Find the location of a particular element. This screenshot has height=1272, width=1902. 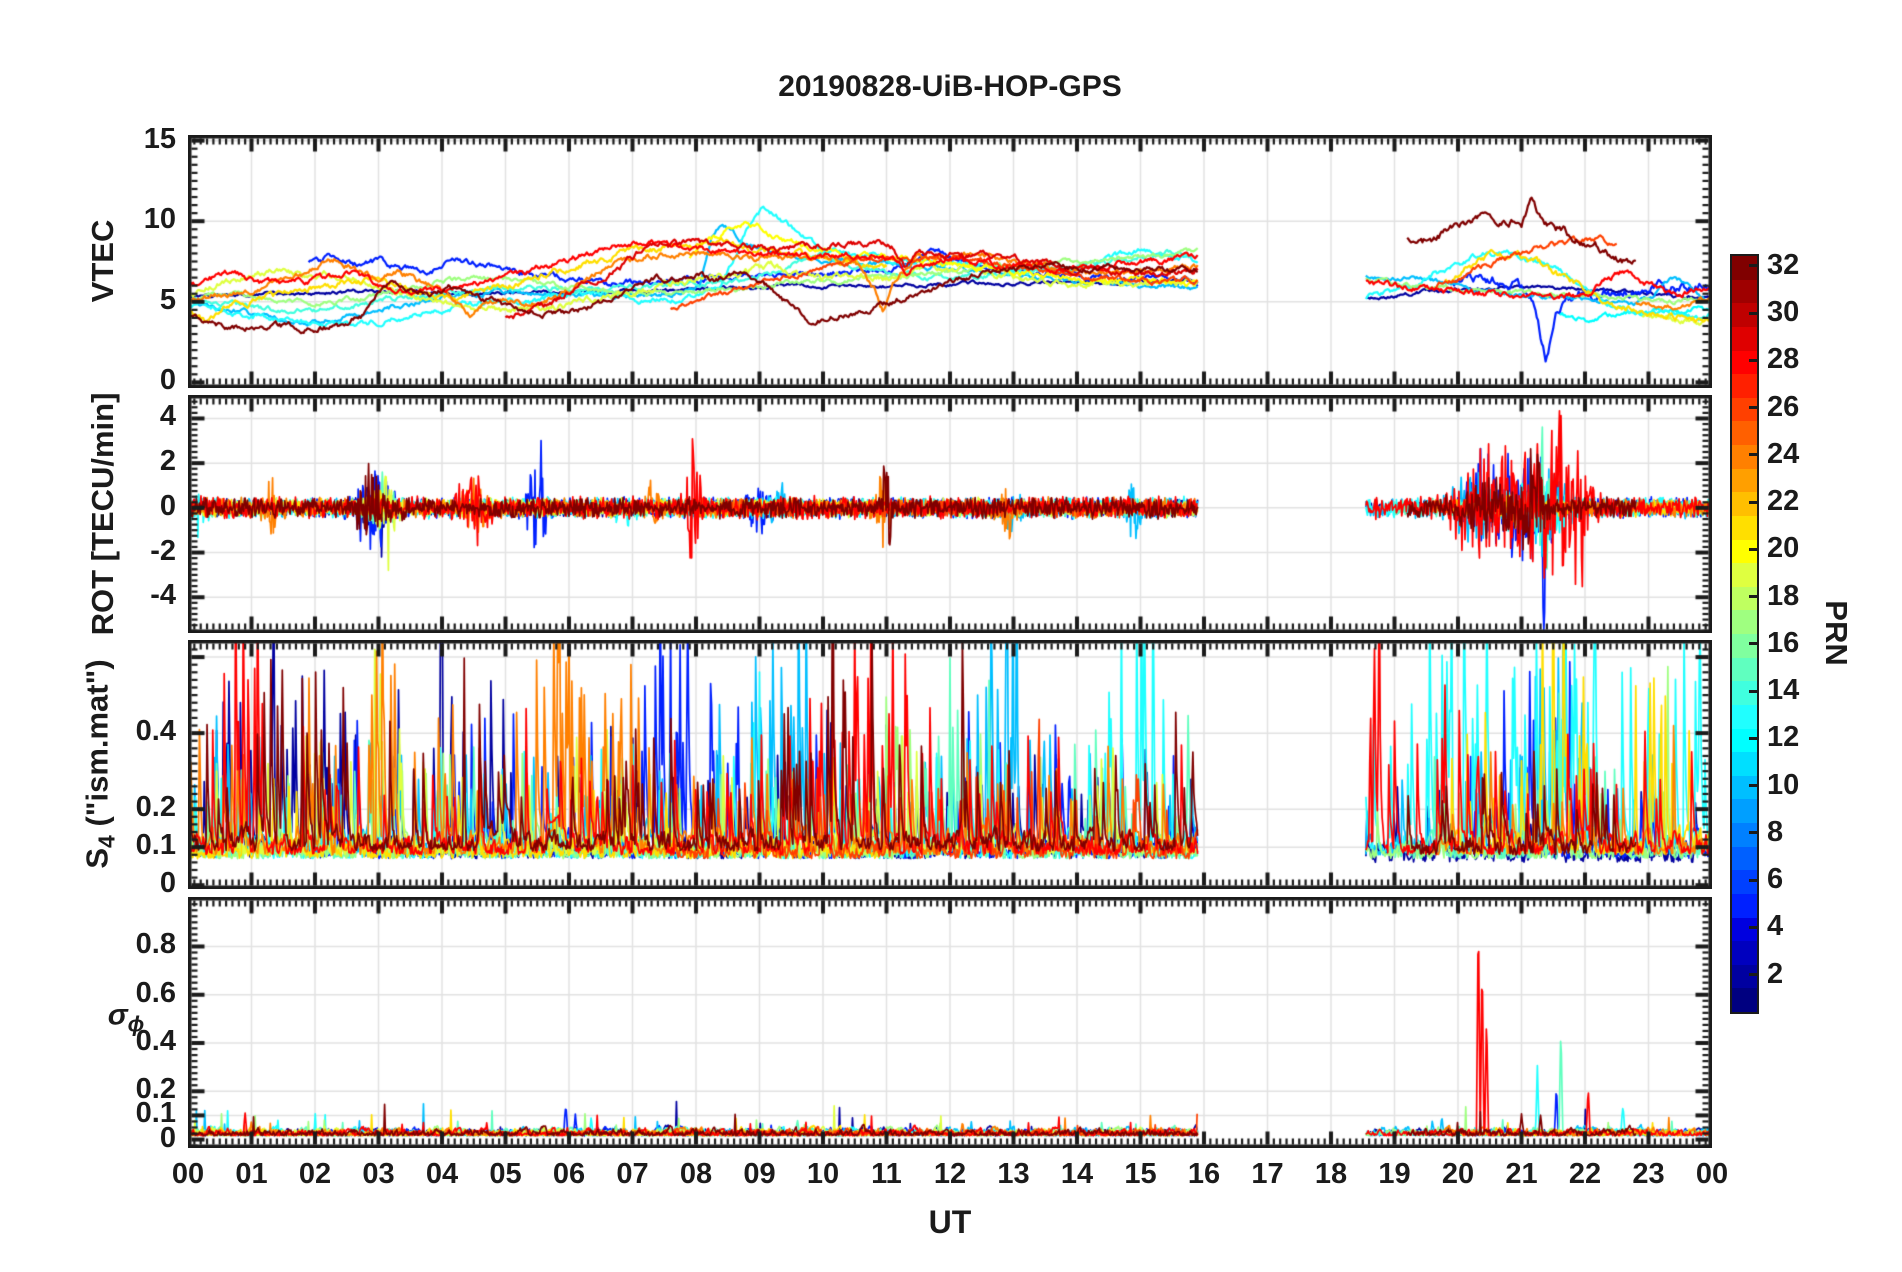

y-tick-label: 0.8 is located at coordinates (155, 944).